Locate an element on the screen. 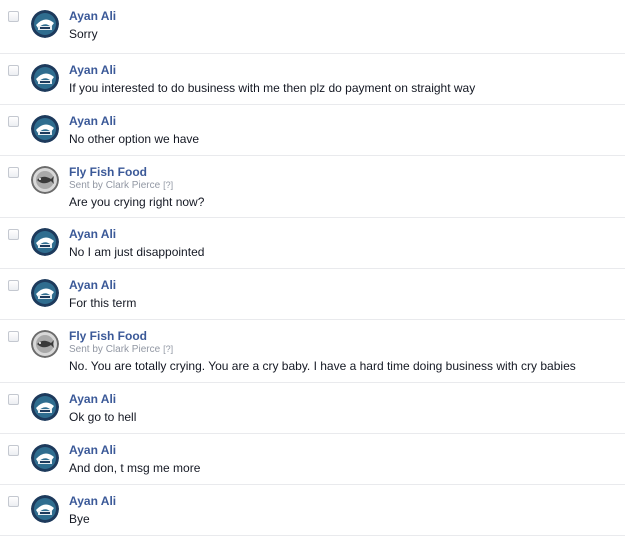  message-row: Ayan Ali Bye is located at coordinates (312, 510).